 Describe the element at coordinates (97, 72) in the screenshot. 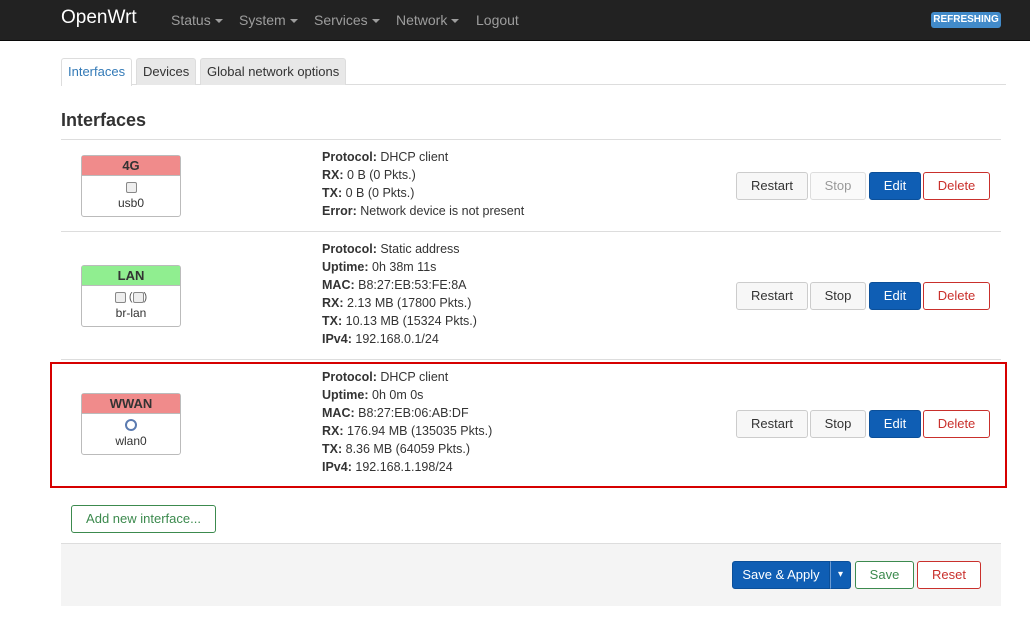

I see `tab-interfaces: Interfaces` at that location.